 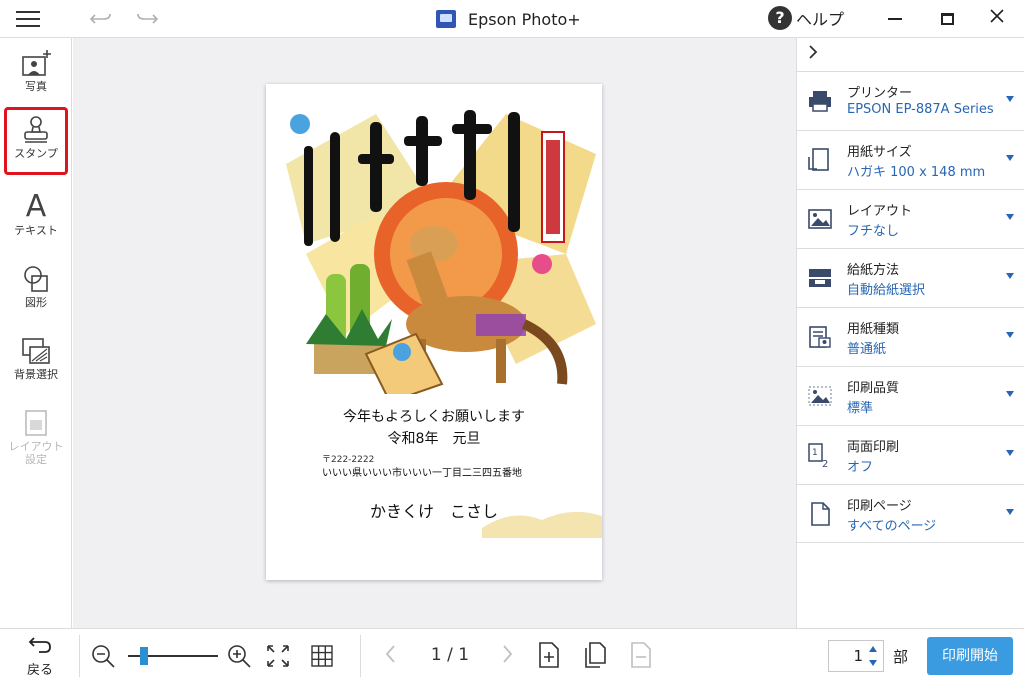 What do you see at coordinates (36, 362) in the screenshot?
I see `tool-background: 背景選択` at bounding box center [36, 362].